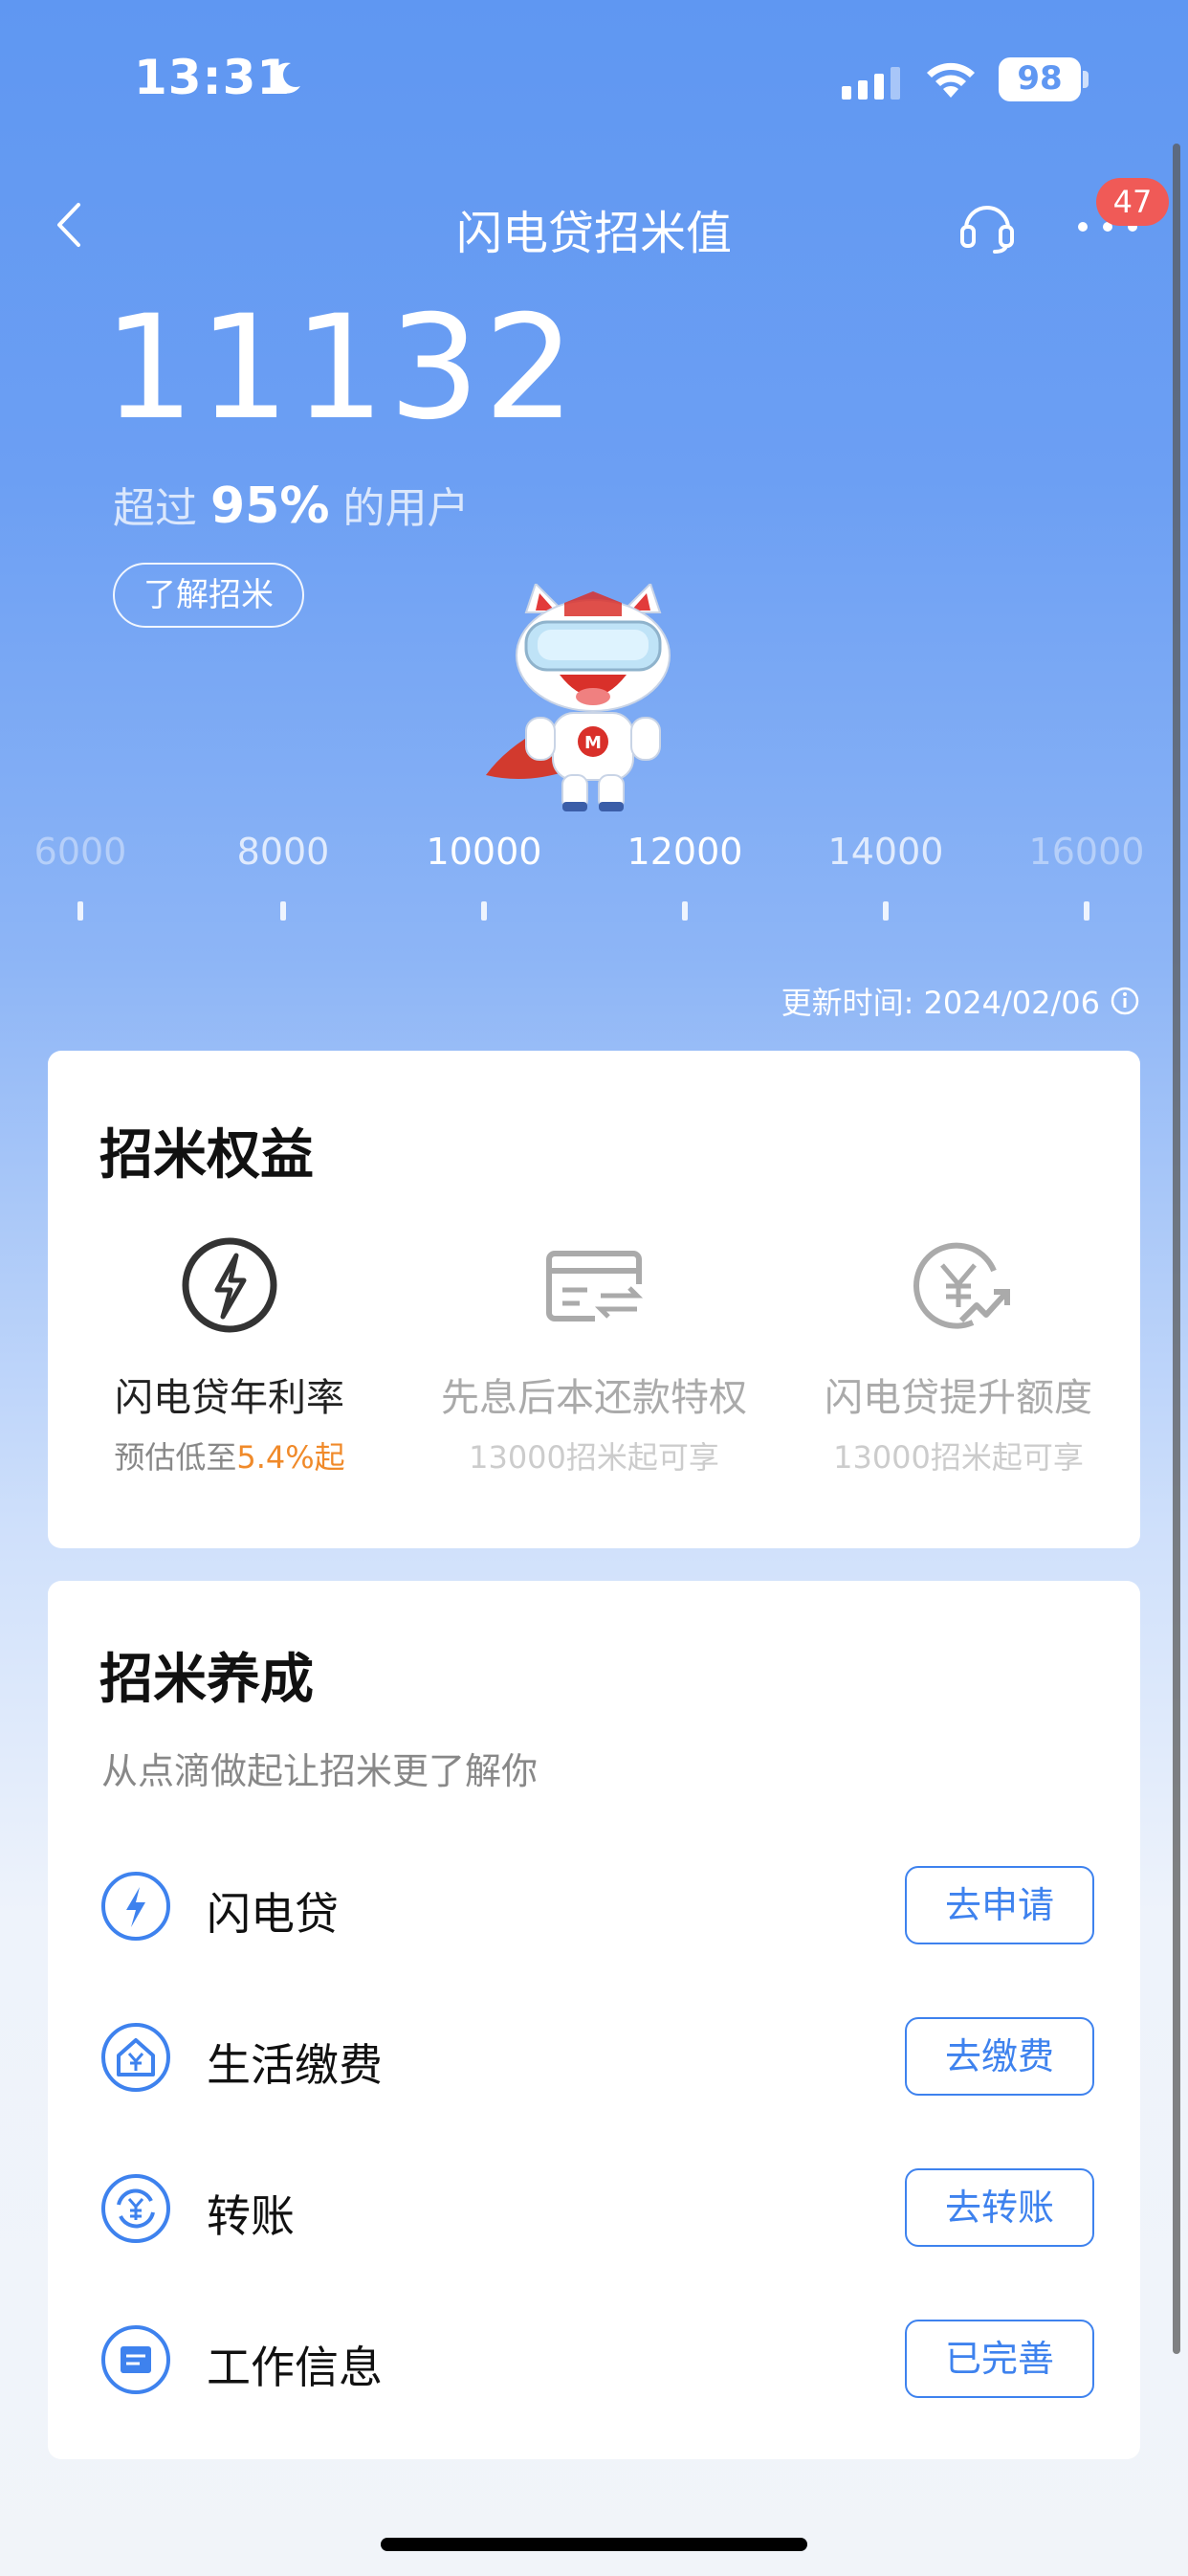  I want to click on benefit-name: 闪电贷提升额度, so click(958, 1398).